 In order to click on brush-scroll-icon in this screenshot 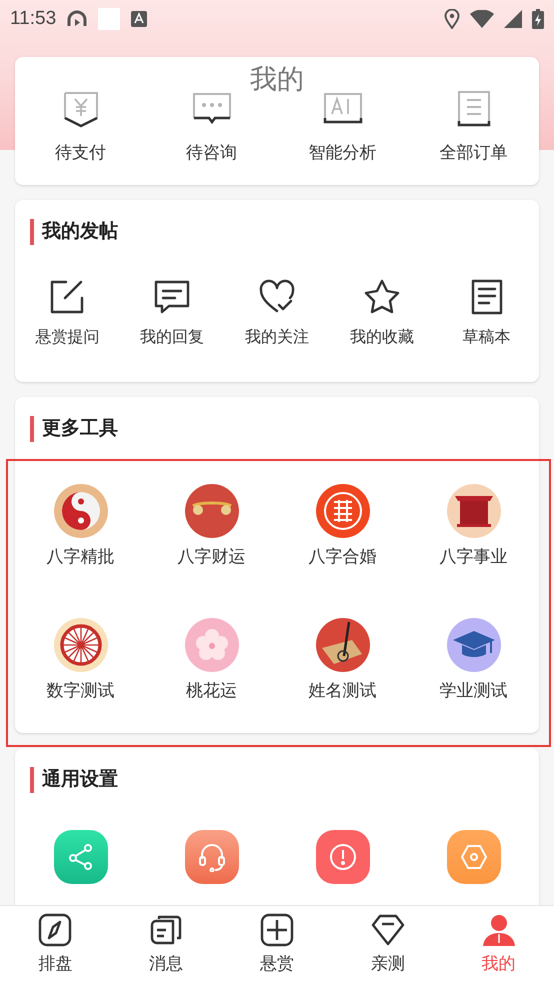, I will do `click(343, 645)`.